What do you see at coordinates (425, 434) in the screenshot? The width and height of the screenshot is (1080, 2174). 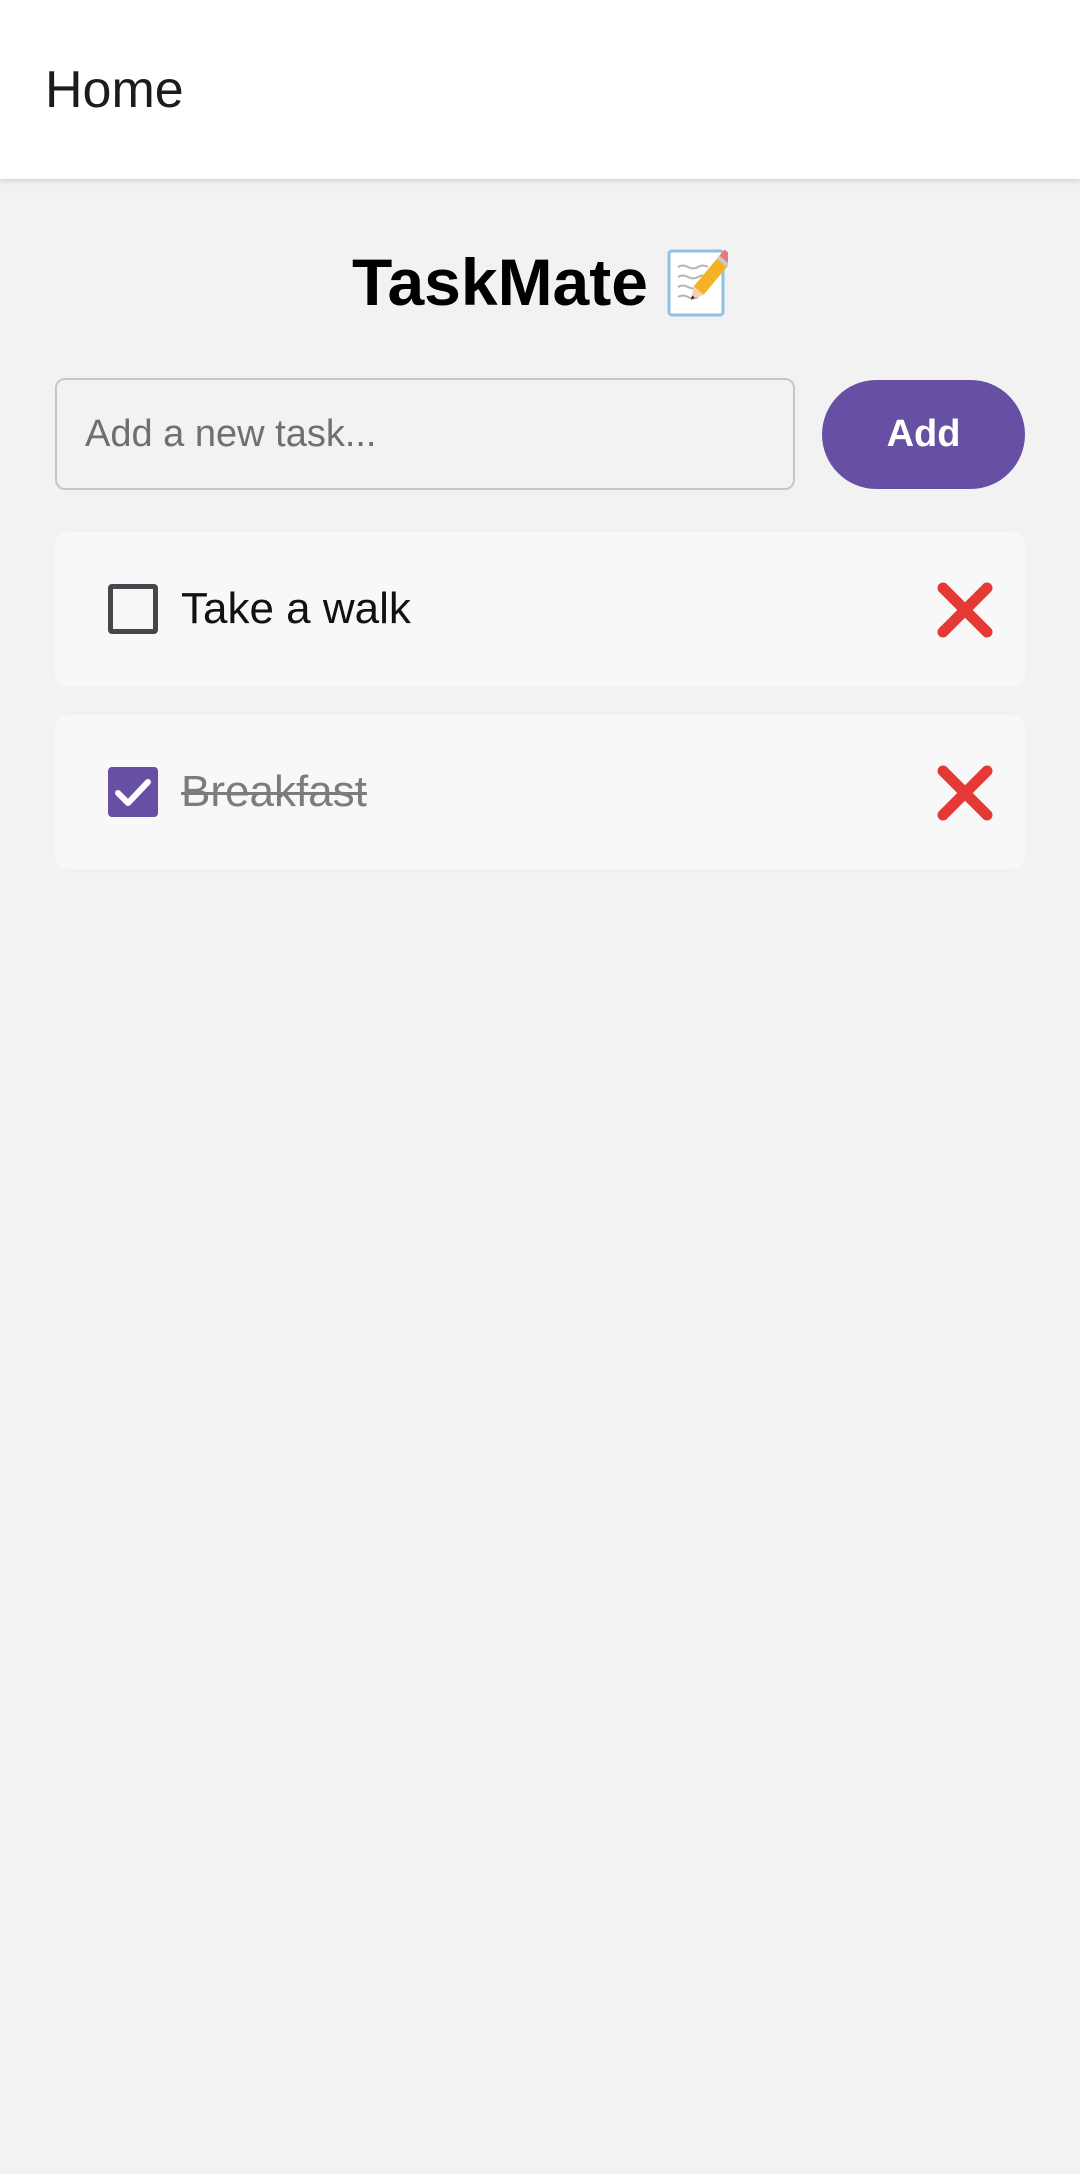 I see `new-task-input` at bounding box center [425, 434].